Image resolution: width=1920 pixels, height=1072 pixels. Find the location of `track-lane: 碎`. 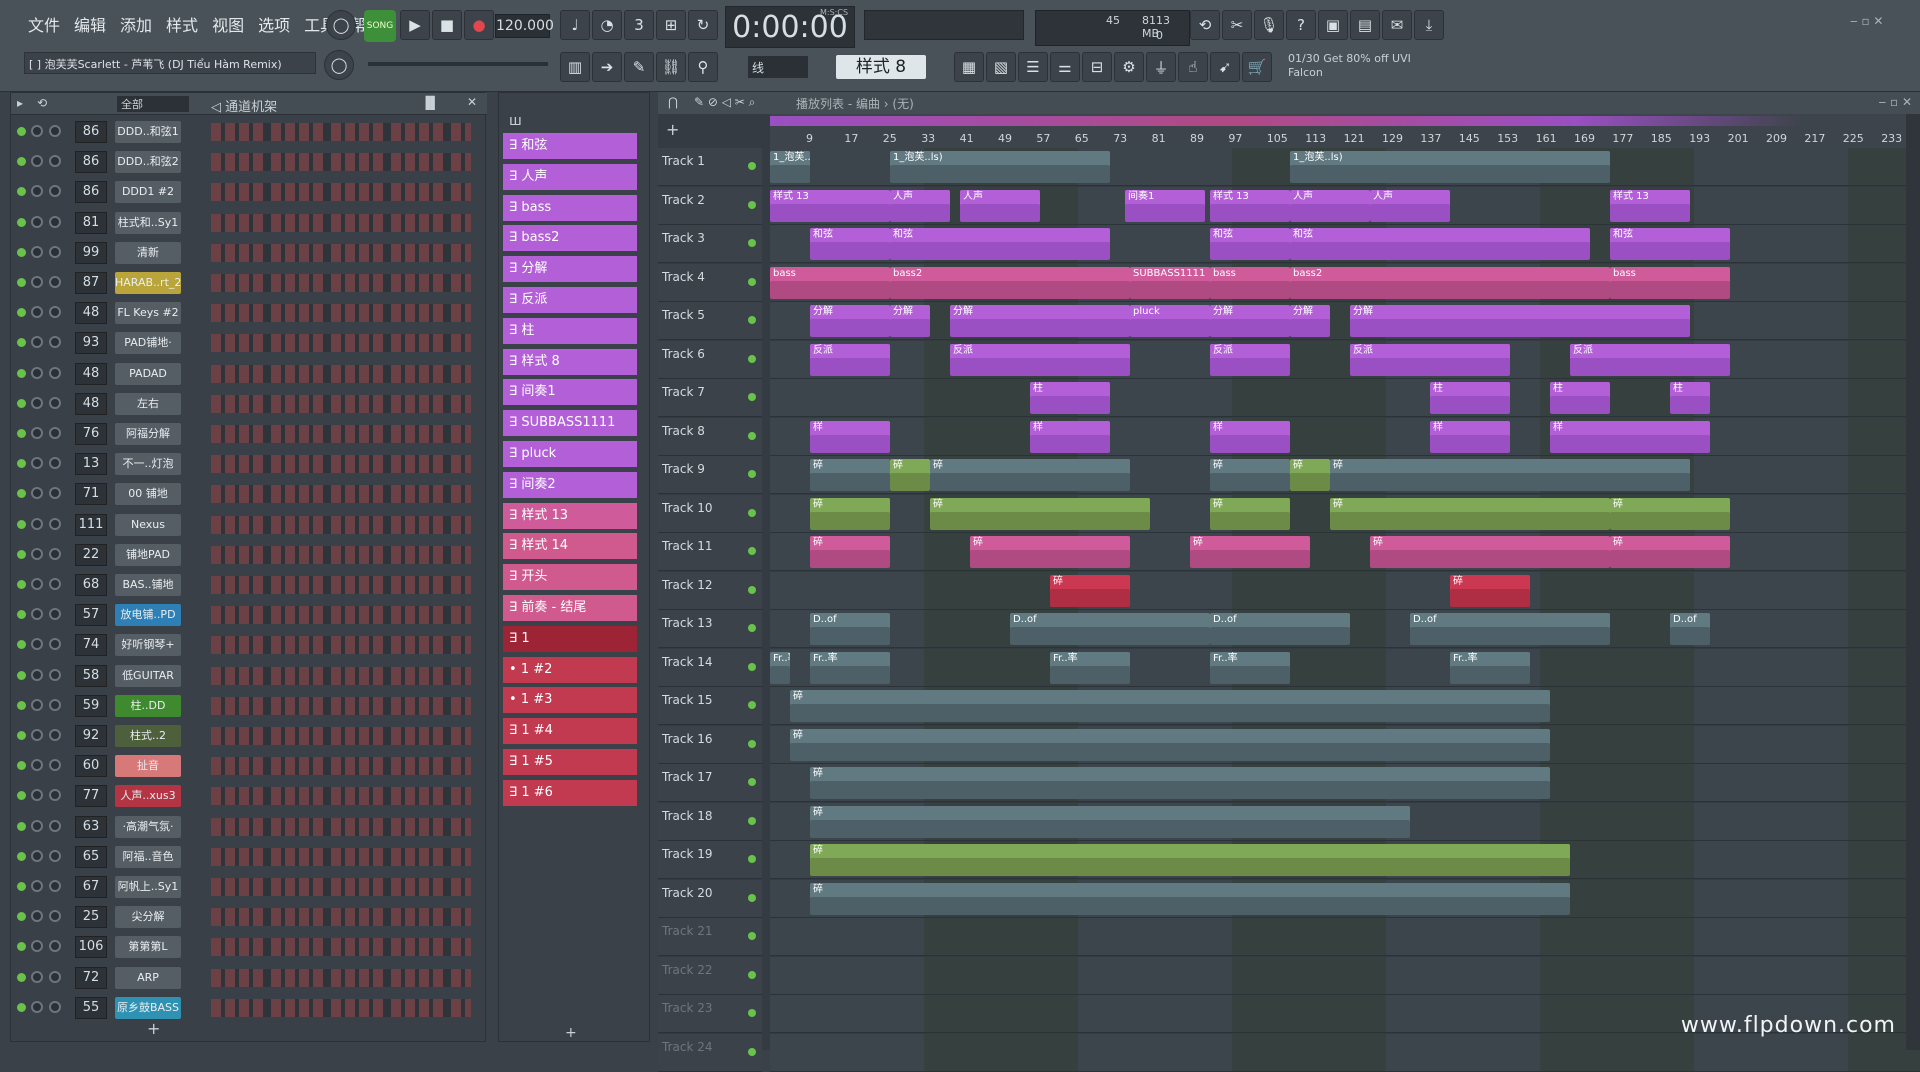

track-lane: 碎 is located at coordinates (1345, 783).